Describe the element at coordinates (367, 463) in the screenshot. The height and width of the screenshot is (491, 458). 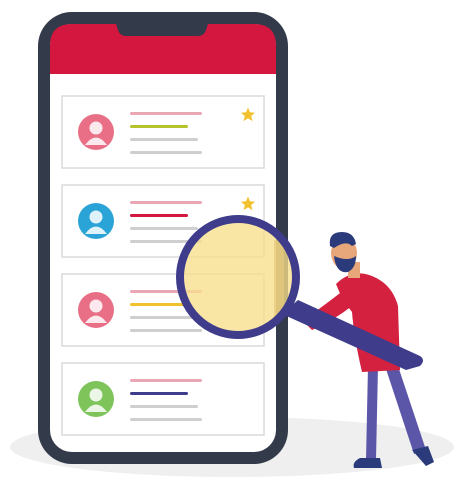
I see `person-left-shoe` at that location.